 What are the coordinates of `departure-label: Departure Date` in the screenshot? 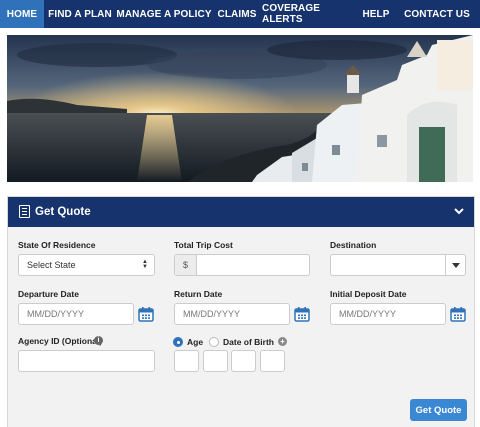 It's located at (48, 294).